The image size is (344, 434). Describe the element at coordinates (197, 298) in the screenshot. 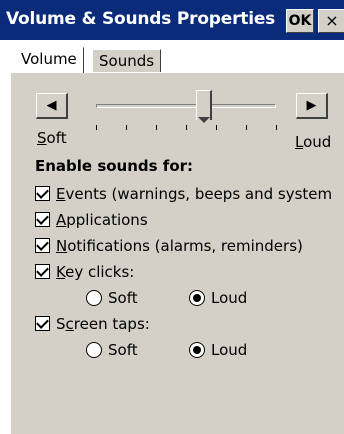

I see `key-clicks-loud-radio` at that location.